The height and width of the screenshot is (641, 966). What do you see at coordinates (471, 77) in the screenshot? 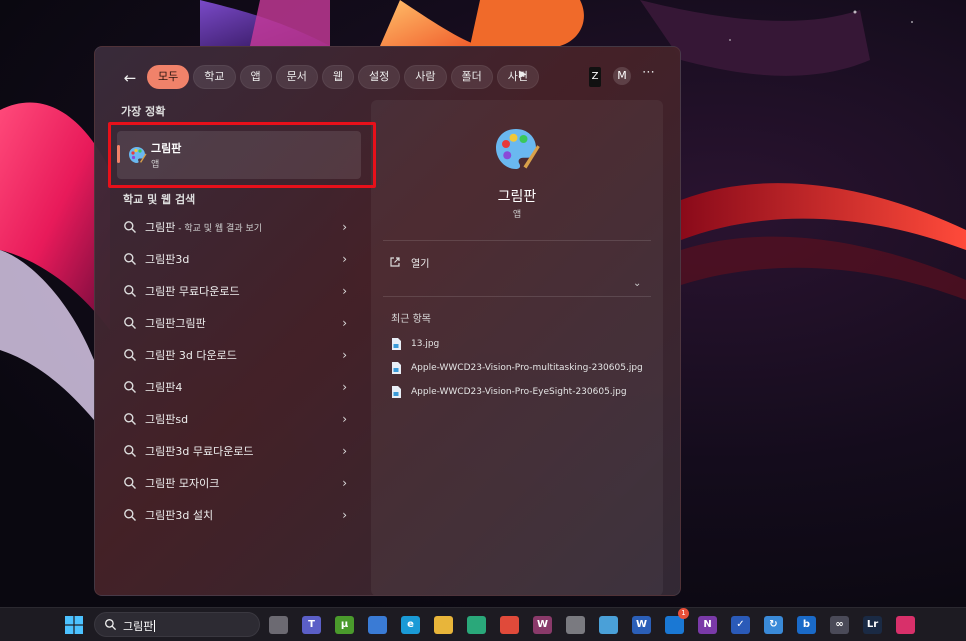
I see `chip-folders: 폴더` at bounding box center [471, 77].